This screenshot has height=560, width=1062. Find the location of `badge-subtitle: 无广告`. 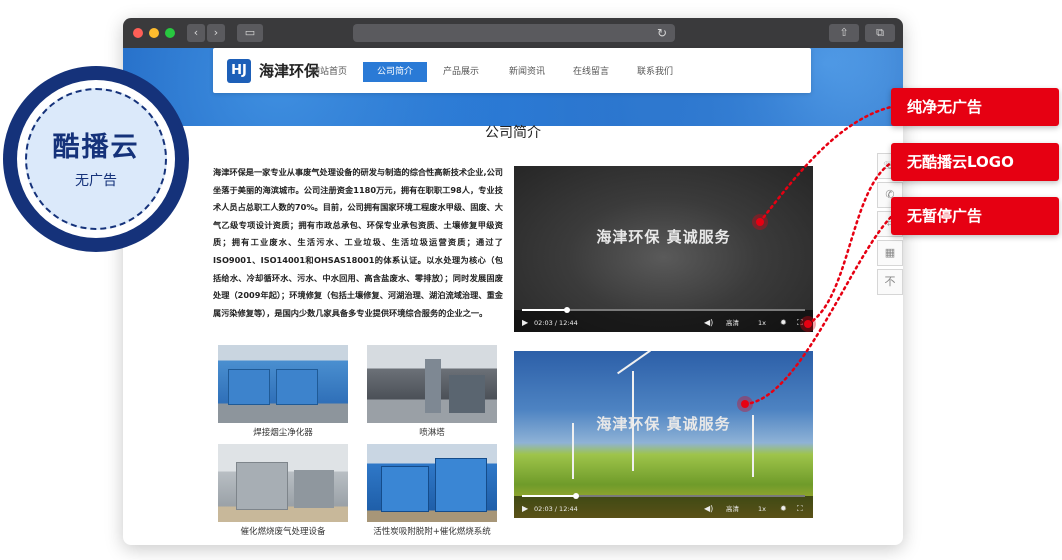

badge-subtitle: 无广告 is located at coordinates (96, 181).